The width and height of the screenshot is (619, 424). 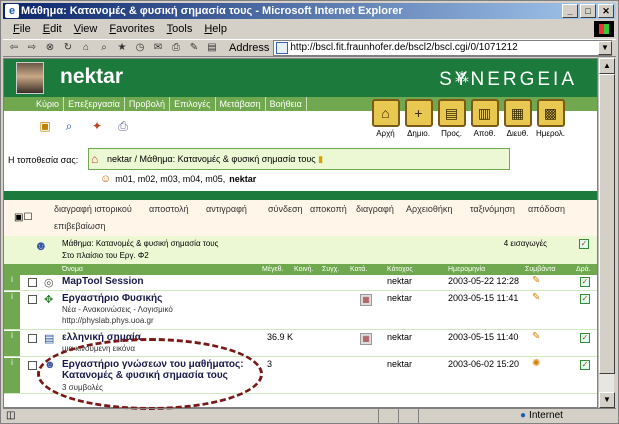 What do you see at coordinates (158, 48) in the screenshot?
I see `mail-icon: ✉` at bounding box center [158, 48].